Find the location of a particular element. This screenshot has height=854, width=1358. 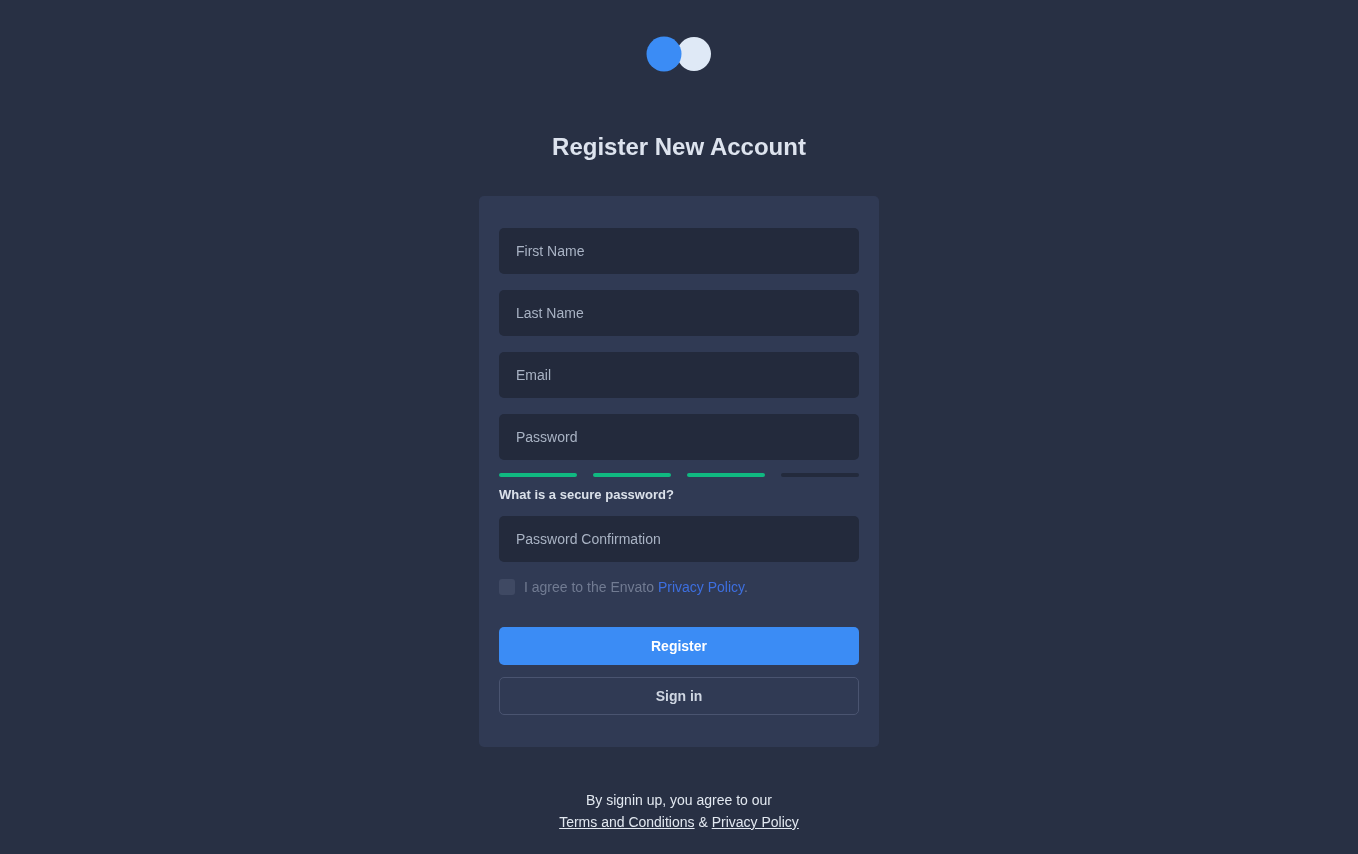

page-title: Register New Account is located at coordinates (679, 147).